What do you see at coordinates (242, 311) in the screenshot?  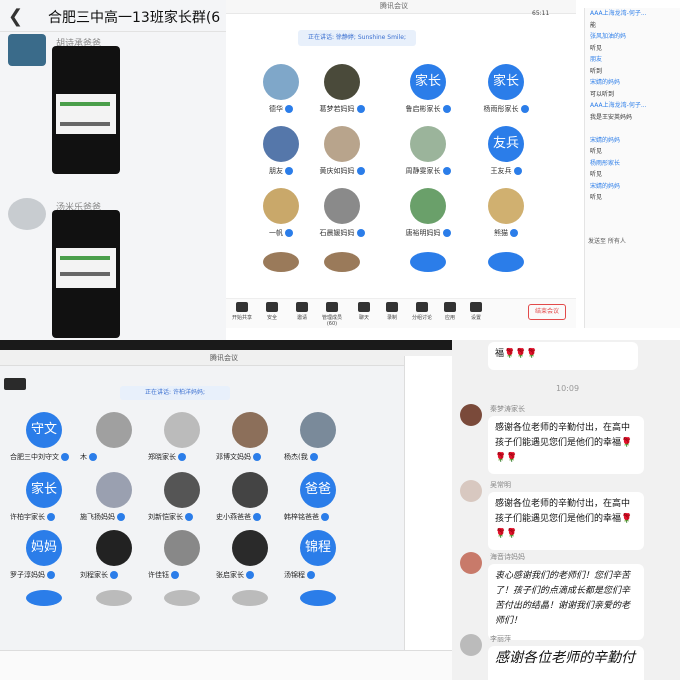 I see `toolbar-item: 开始共享` at bounding box center [242, 311].